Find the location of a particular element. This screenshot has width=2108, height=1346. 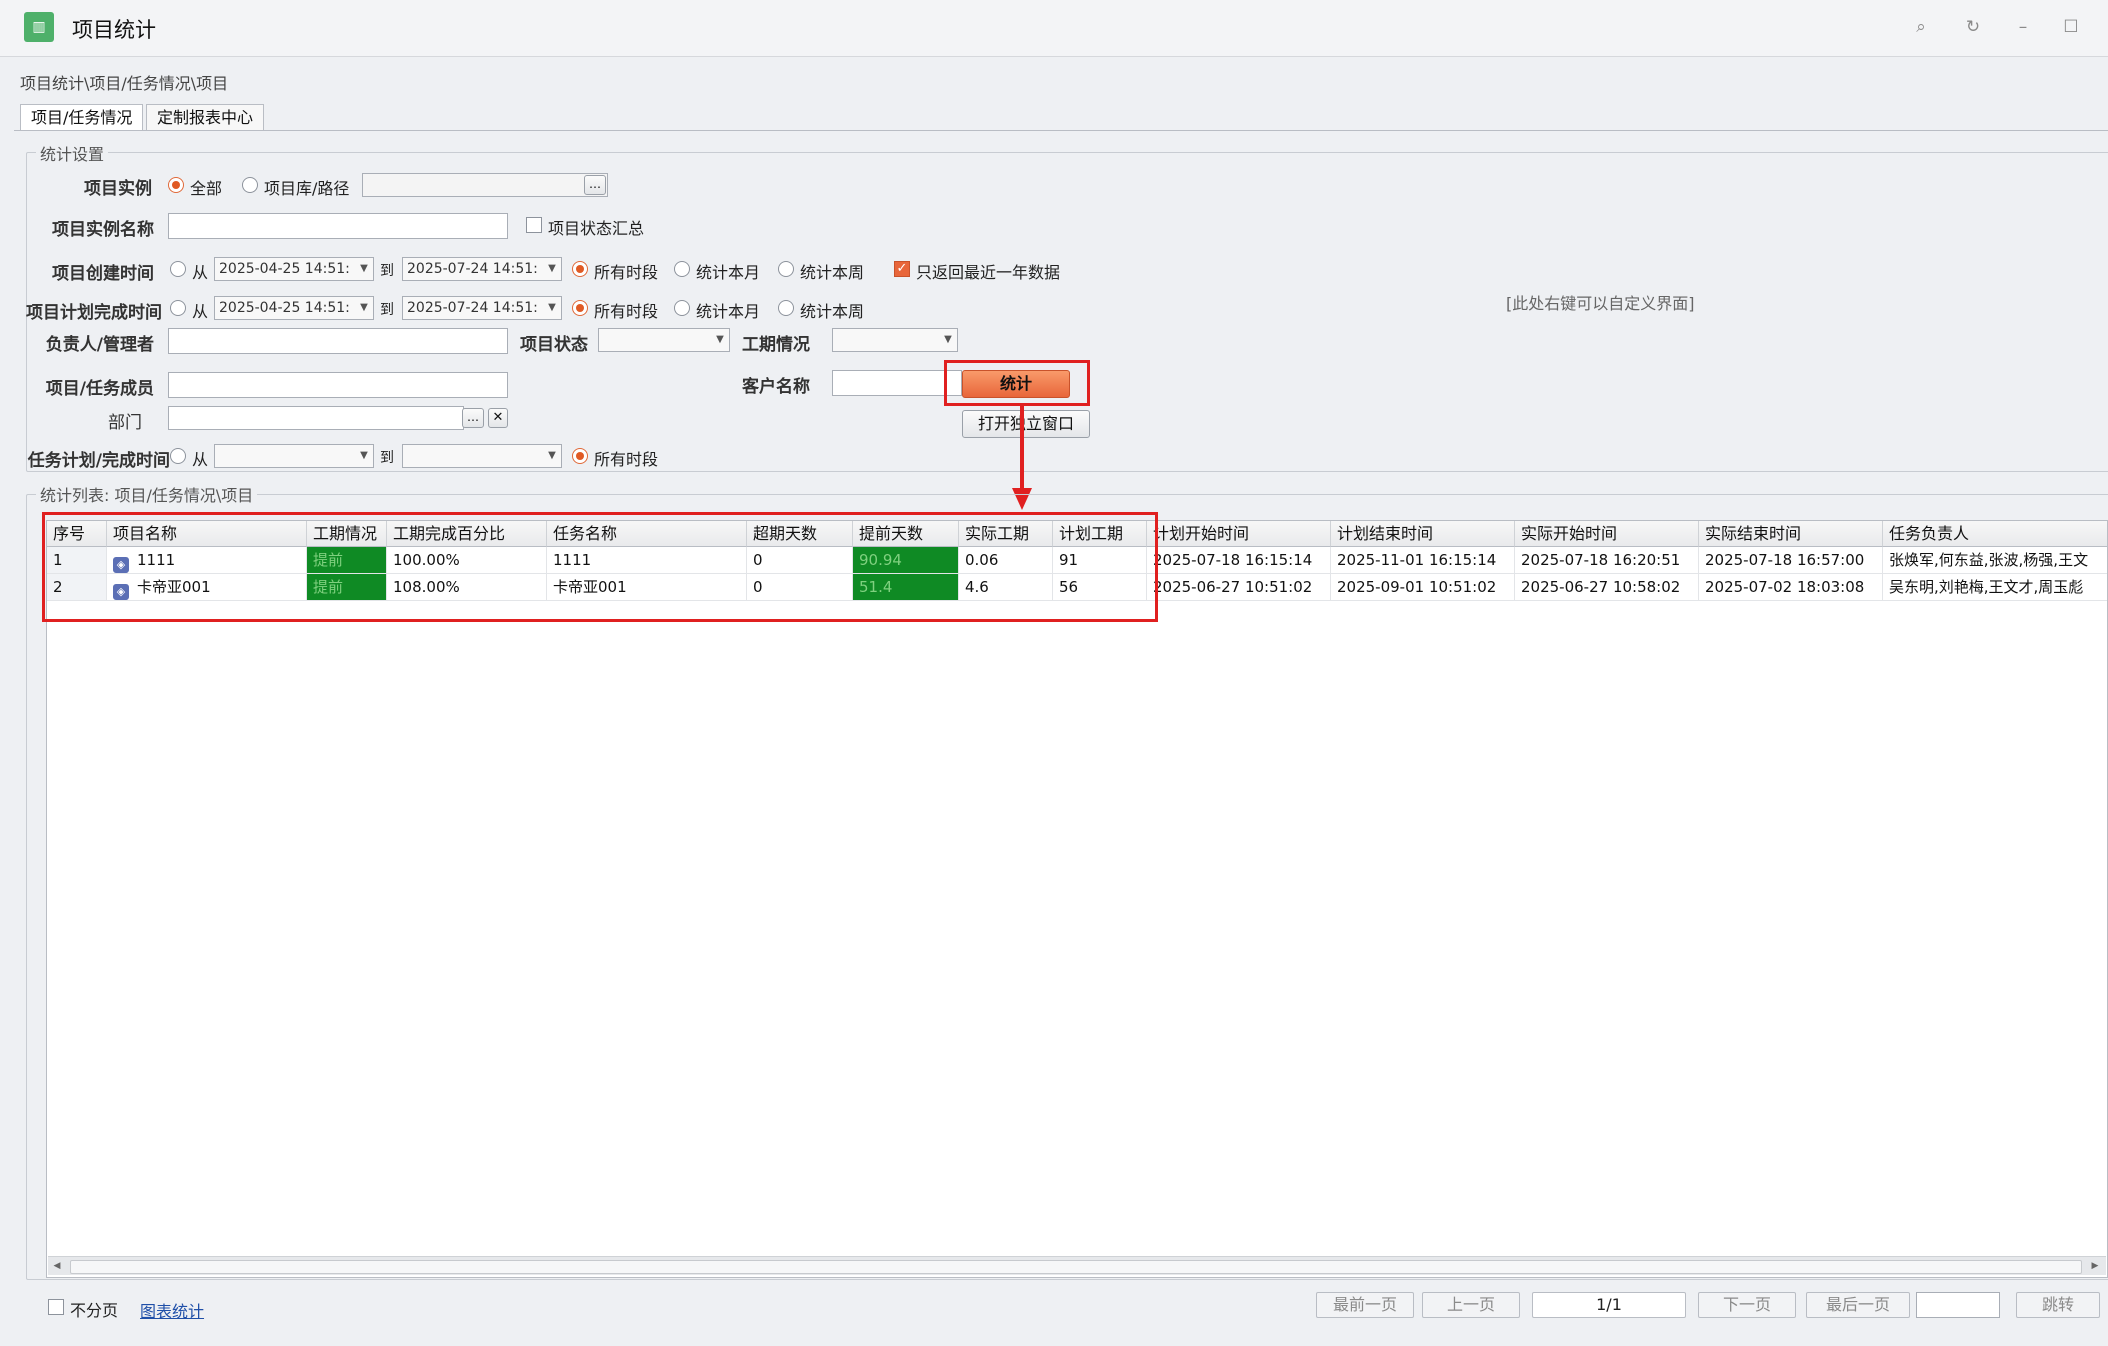

create-time-label: 项目创建时间 is located at coordinates (103, 274).